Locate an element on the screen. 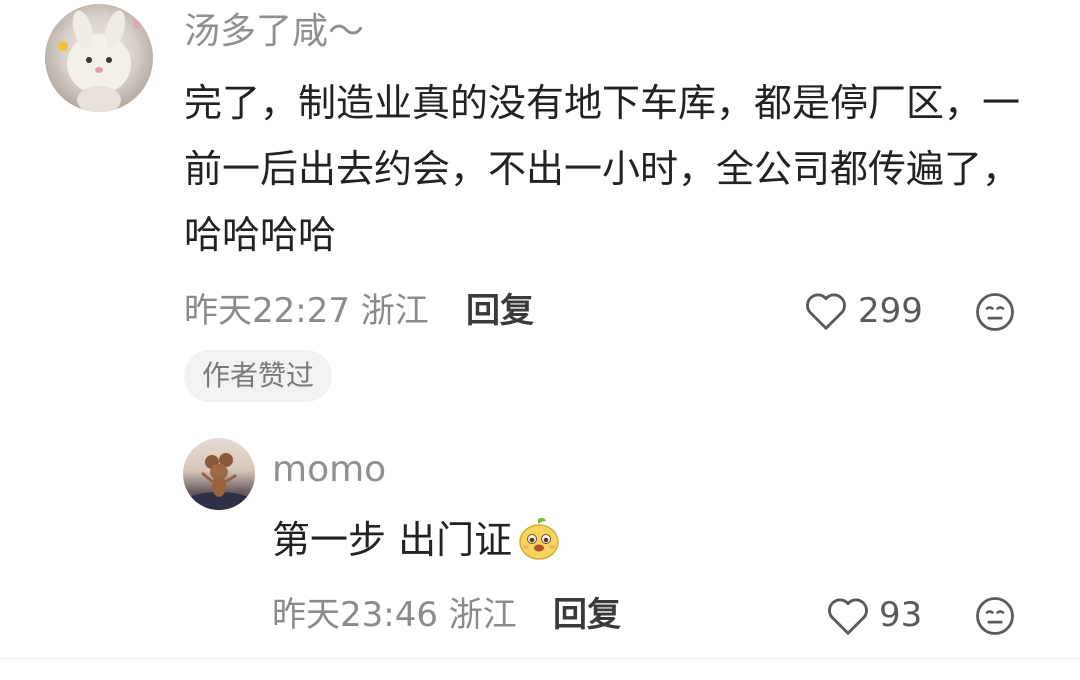 The image size is (1080, 680). reply-timestamp-location: 昨天23:46 浙江 is located at coordinates (394, 615).